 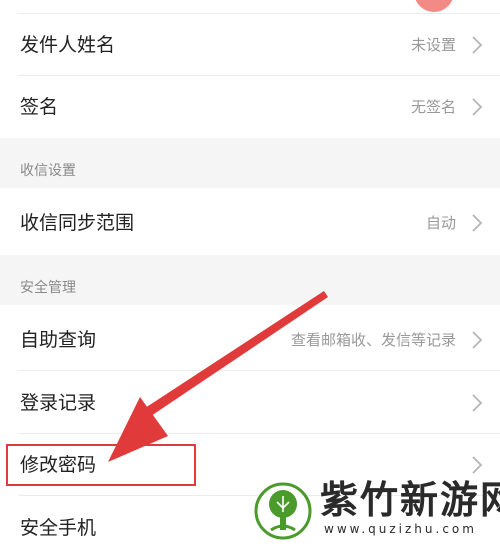 I want to click on section-title-receive: 收信设置, so click(x=48, y=171).